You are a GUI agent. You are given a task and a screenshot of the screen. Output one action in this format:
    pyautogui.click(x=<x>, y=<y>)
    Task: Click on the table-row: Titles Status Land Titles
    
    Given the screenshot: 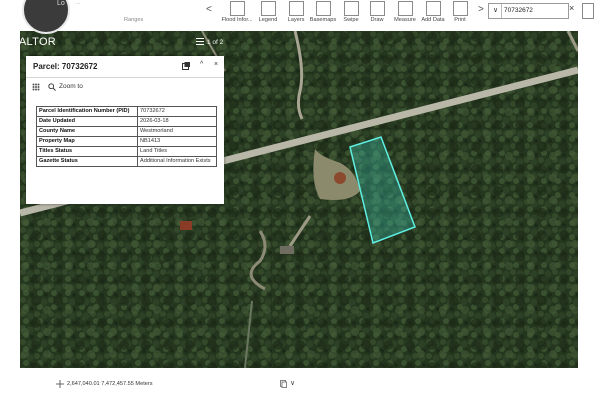 What is the action you would take?
    pyautogui.click(x=126, y=151)
    